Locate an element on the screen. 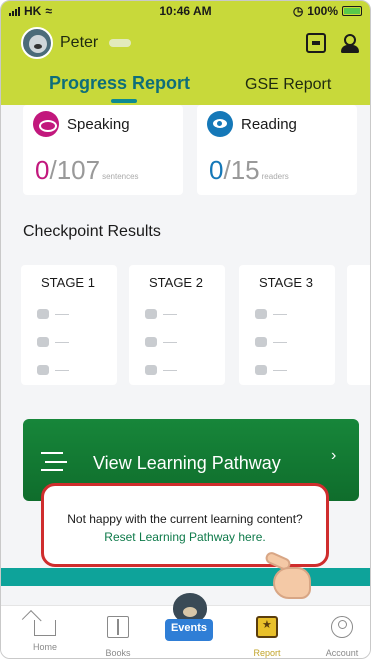 This screenshot has width=371, height=659. avatar is located at coordinates (37, 43).